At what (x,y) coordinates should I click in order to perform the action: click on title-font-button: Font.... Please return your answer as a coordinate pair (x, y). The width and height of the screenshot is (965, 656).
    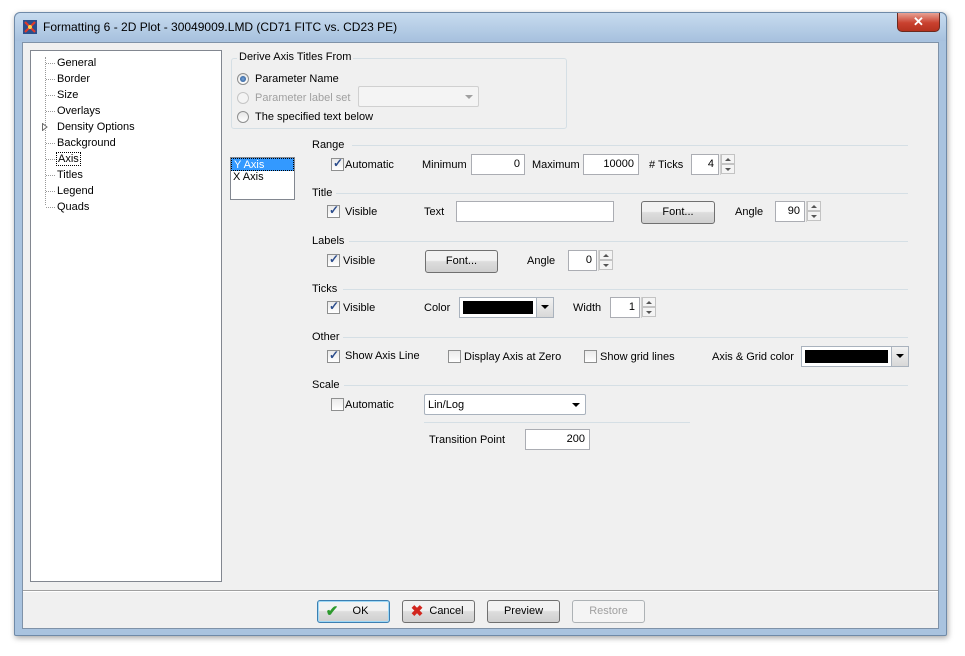
    Looking at the image, I should click on (678, 212).